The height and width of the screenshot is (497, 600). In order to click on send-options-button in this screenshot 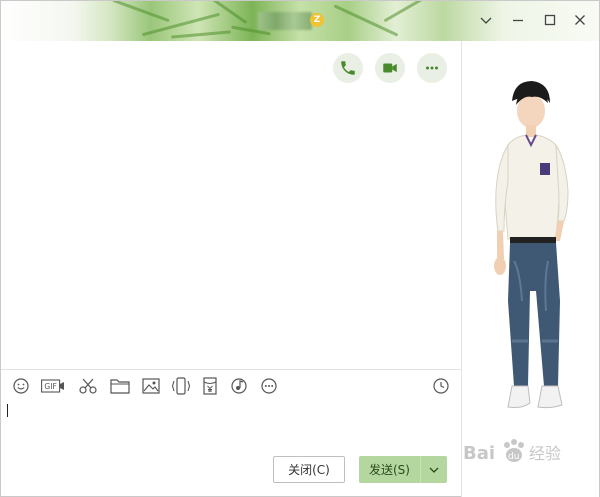, I will do `click(434, 469)`.